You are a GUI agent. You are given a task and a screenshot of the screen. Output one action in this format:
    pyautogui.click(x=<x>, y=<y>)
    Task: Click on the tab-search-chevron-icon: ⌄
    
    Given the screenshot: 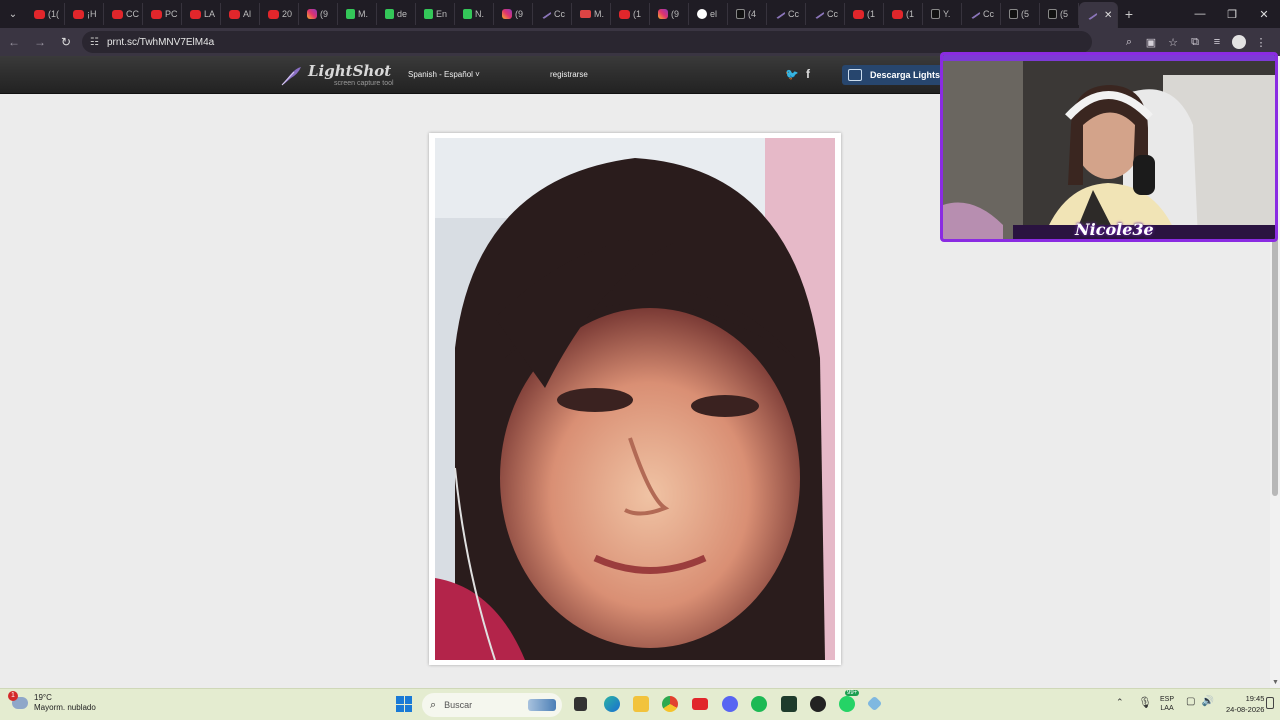 What is the action you would take?
    pyautogui.click(x=13, y=14)
    